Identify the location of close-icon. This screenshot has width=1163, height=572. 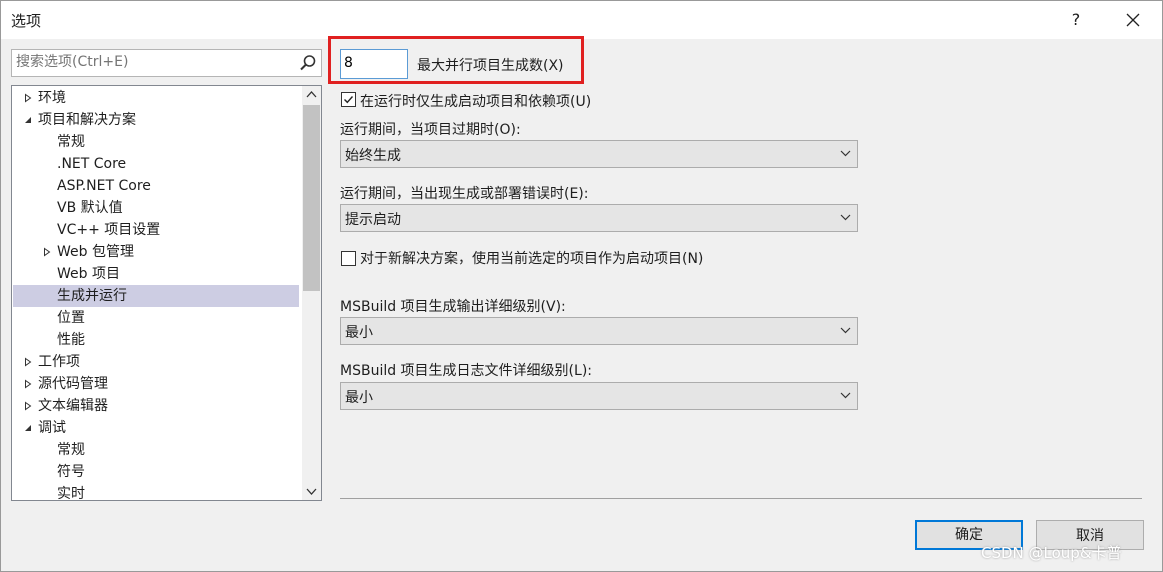
(1133, 20).